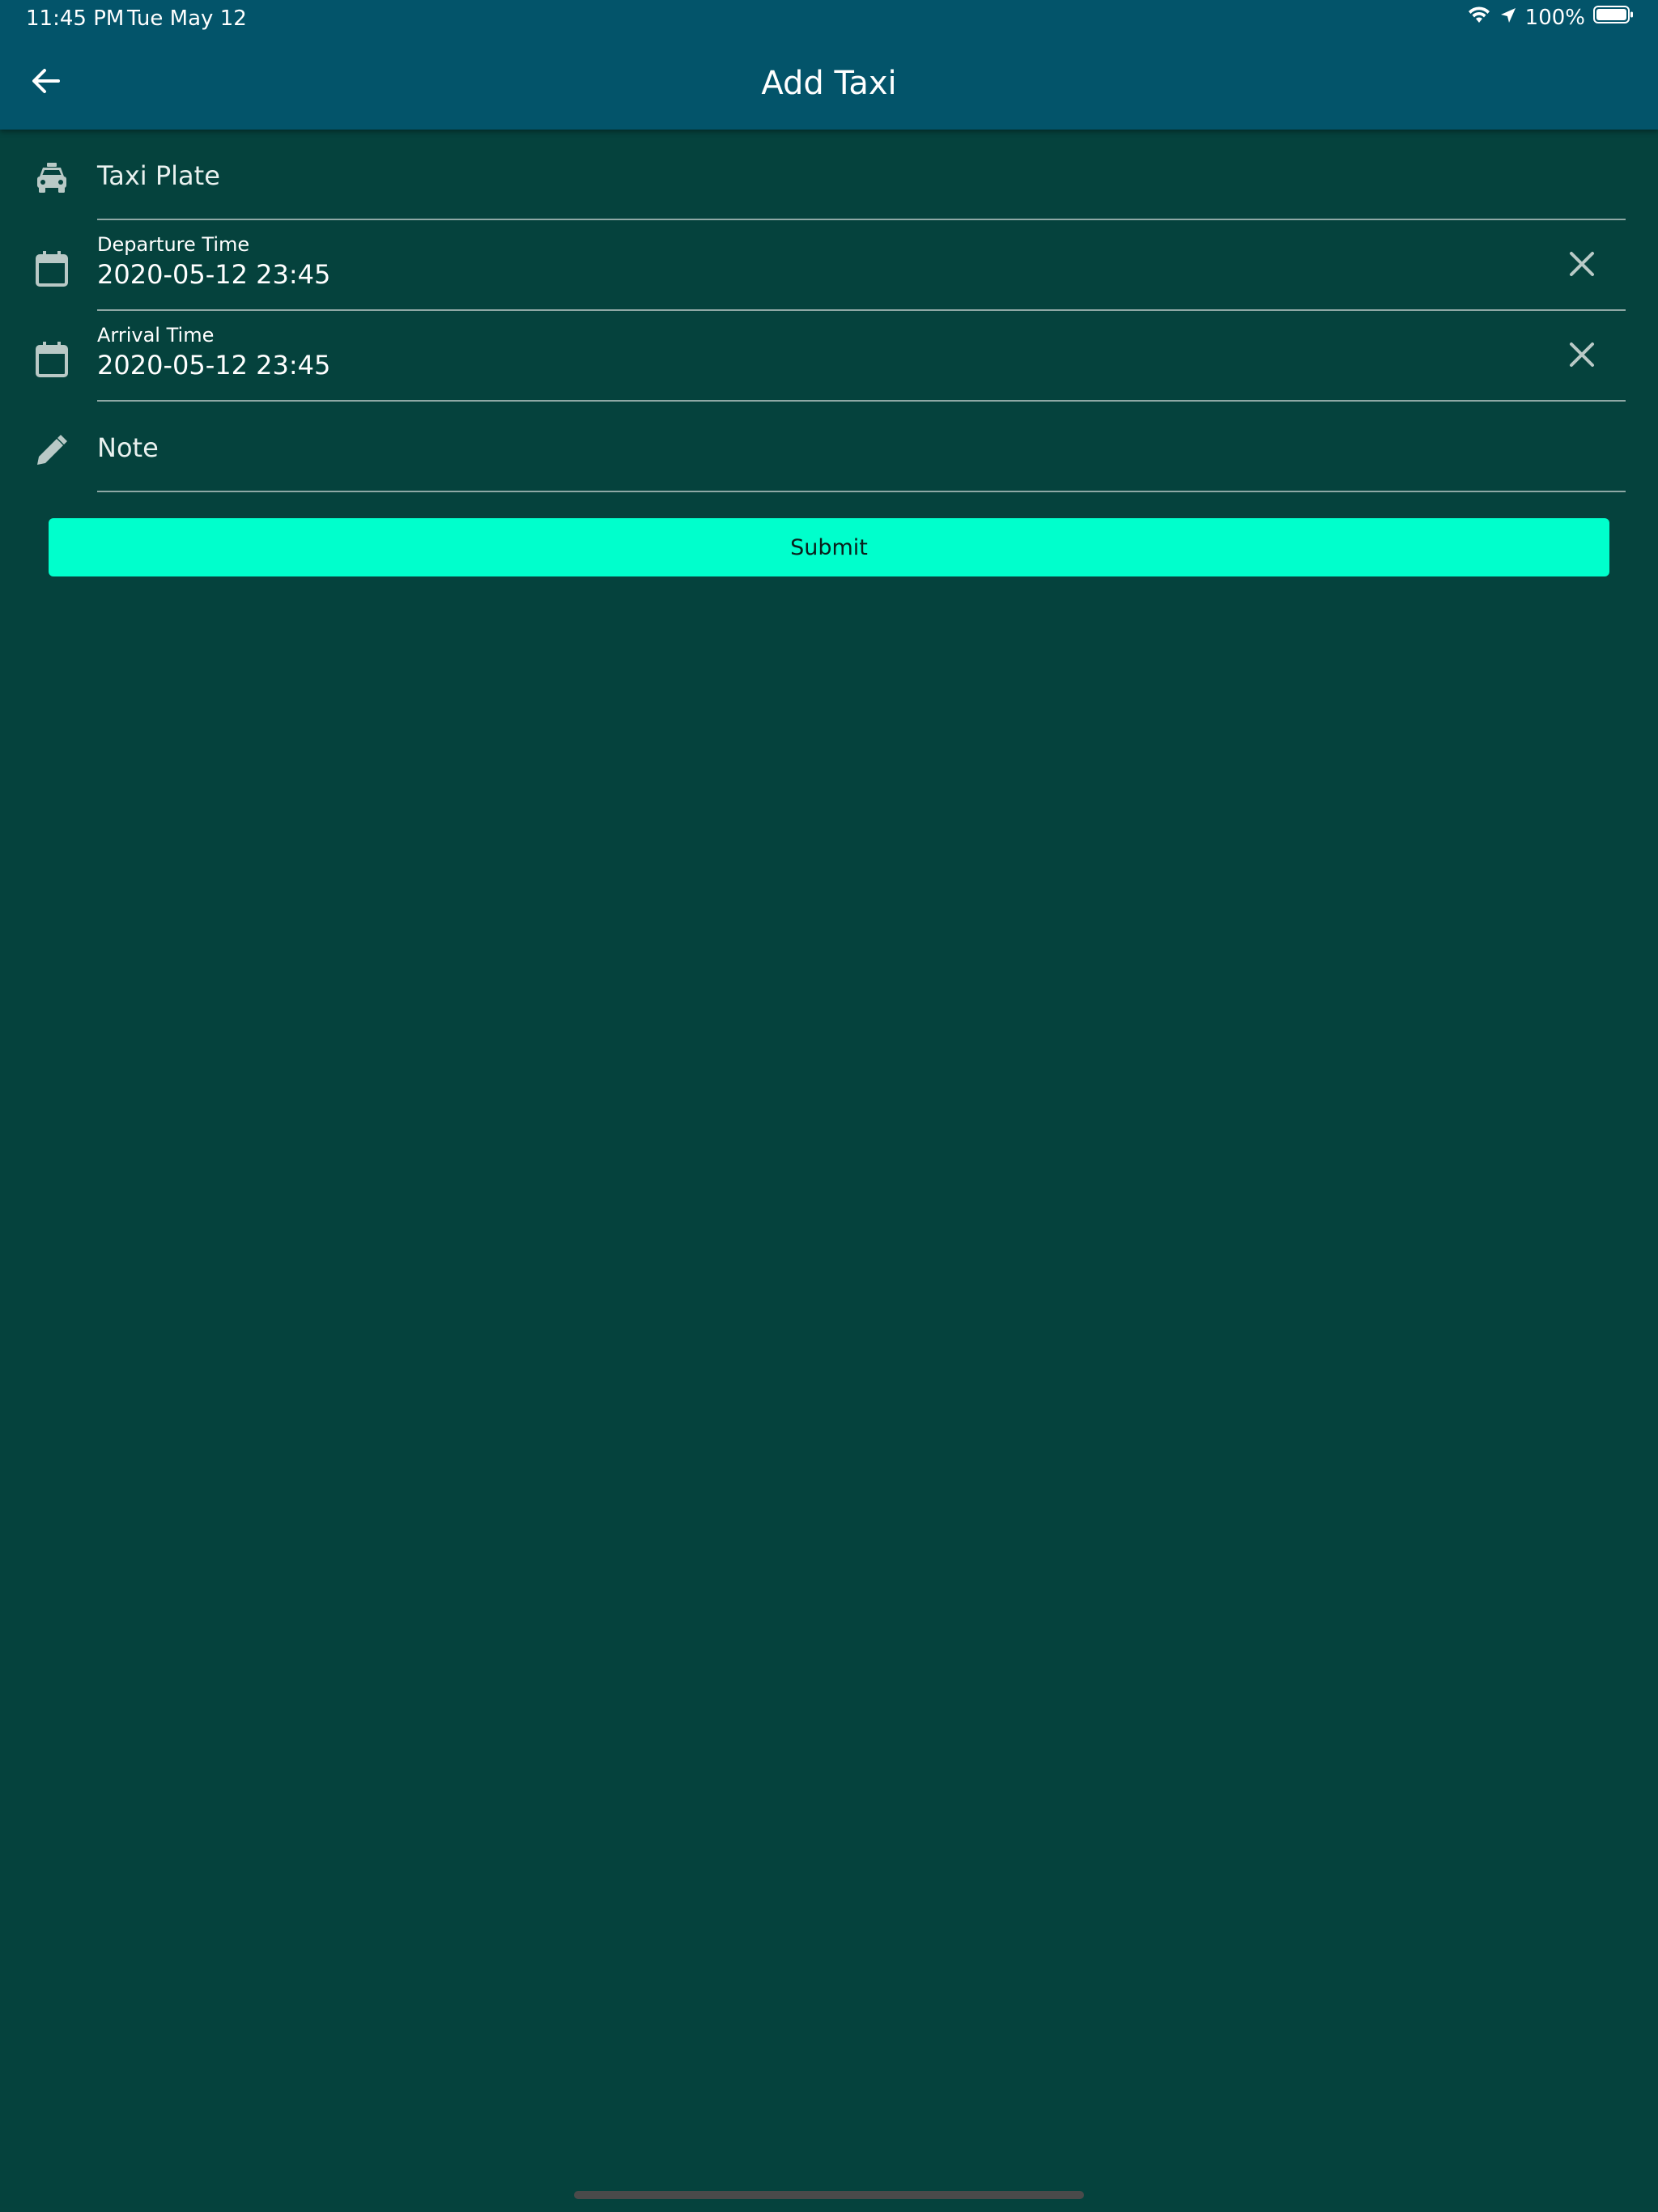 This screenshot has width=1658, height=2212. I want to click on taxi-plate-input: Taxi Plate, so click(861, 175).